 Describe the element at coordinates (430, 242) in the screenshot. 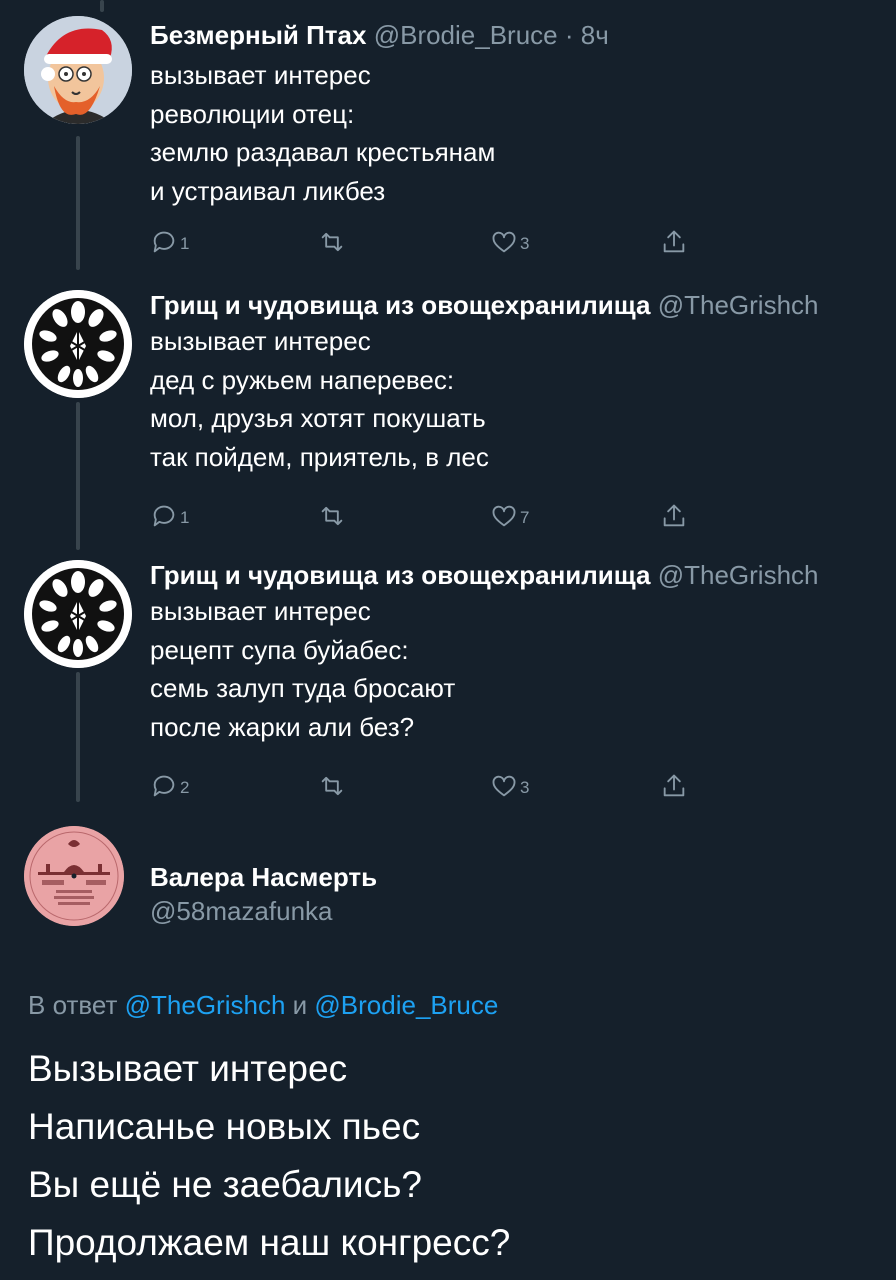

I see `tweet-actions: 1 3` at that location.